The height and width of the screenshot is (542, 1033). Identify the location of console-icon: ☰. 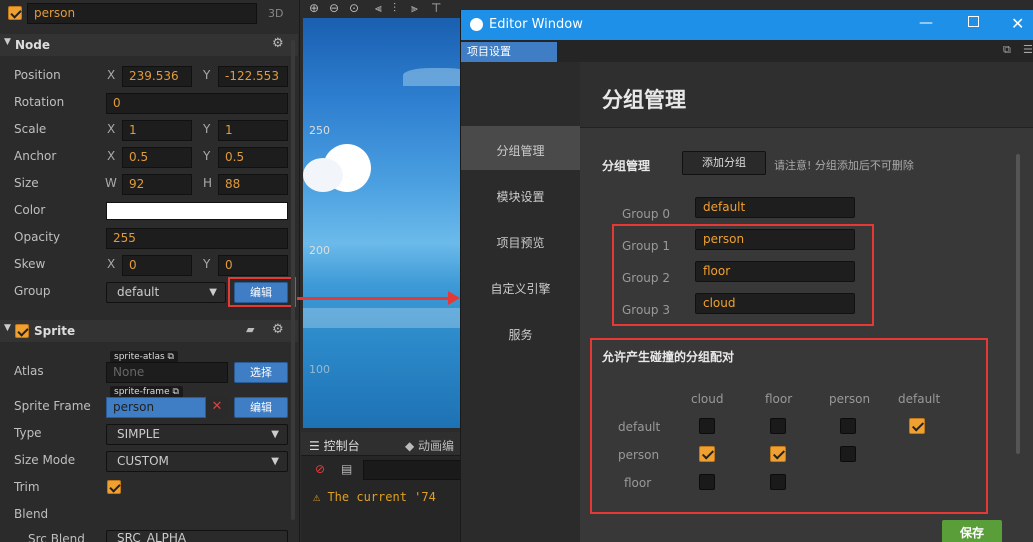
(316, 446).